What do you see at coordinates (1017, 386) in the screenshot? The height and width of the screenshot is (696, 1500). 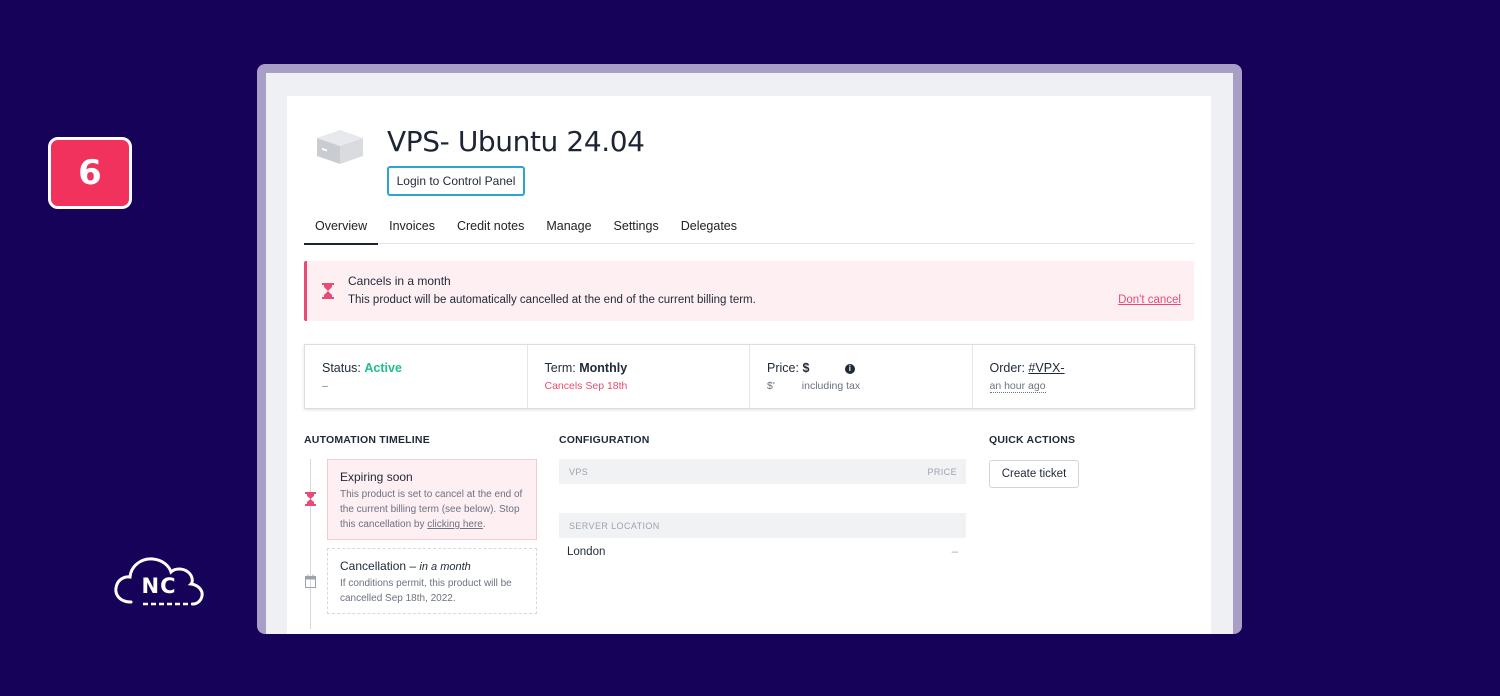 I see `order-time: an hour ago` at bounding box center [1017, 386].